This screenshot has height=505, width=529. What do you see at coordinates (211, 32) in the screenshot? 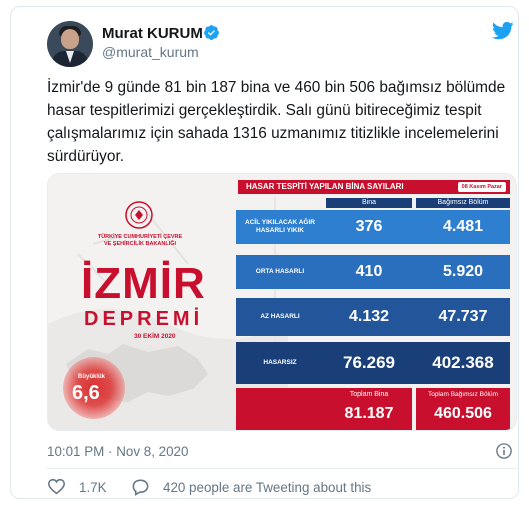
I see `verified-icon` at bounding box center [211, 32].